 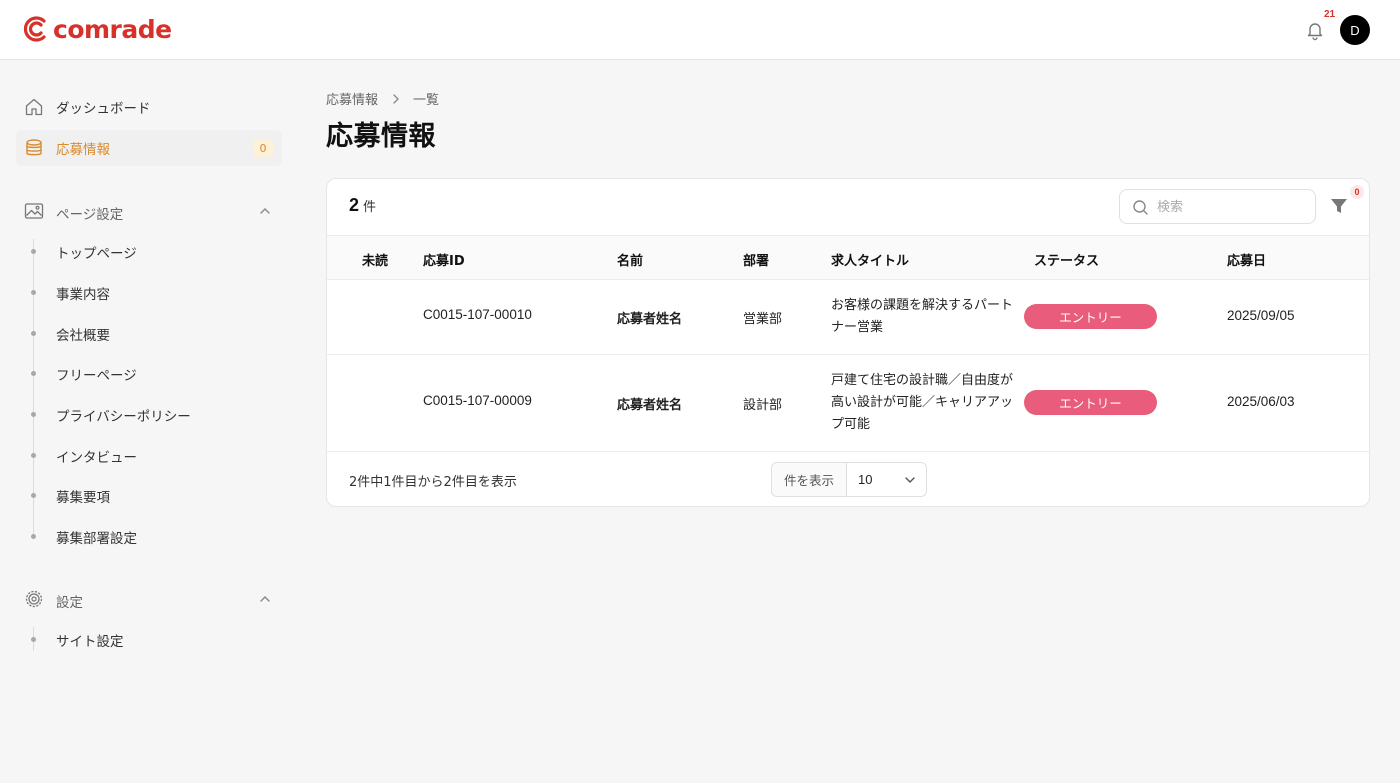 I want to click on section-page-settings: ページ設定, so click(x=149, y=211).